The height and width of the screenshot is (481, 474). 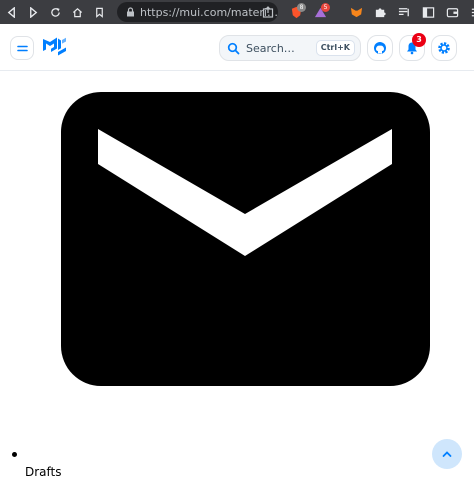 What do you see at coordinates (335, 48) in the screenshot?
I see `search-shortcut-hint: Ctrl+K` at bounding box center [335, 48].